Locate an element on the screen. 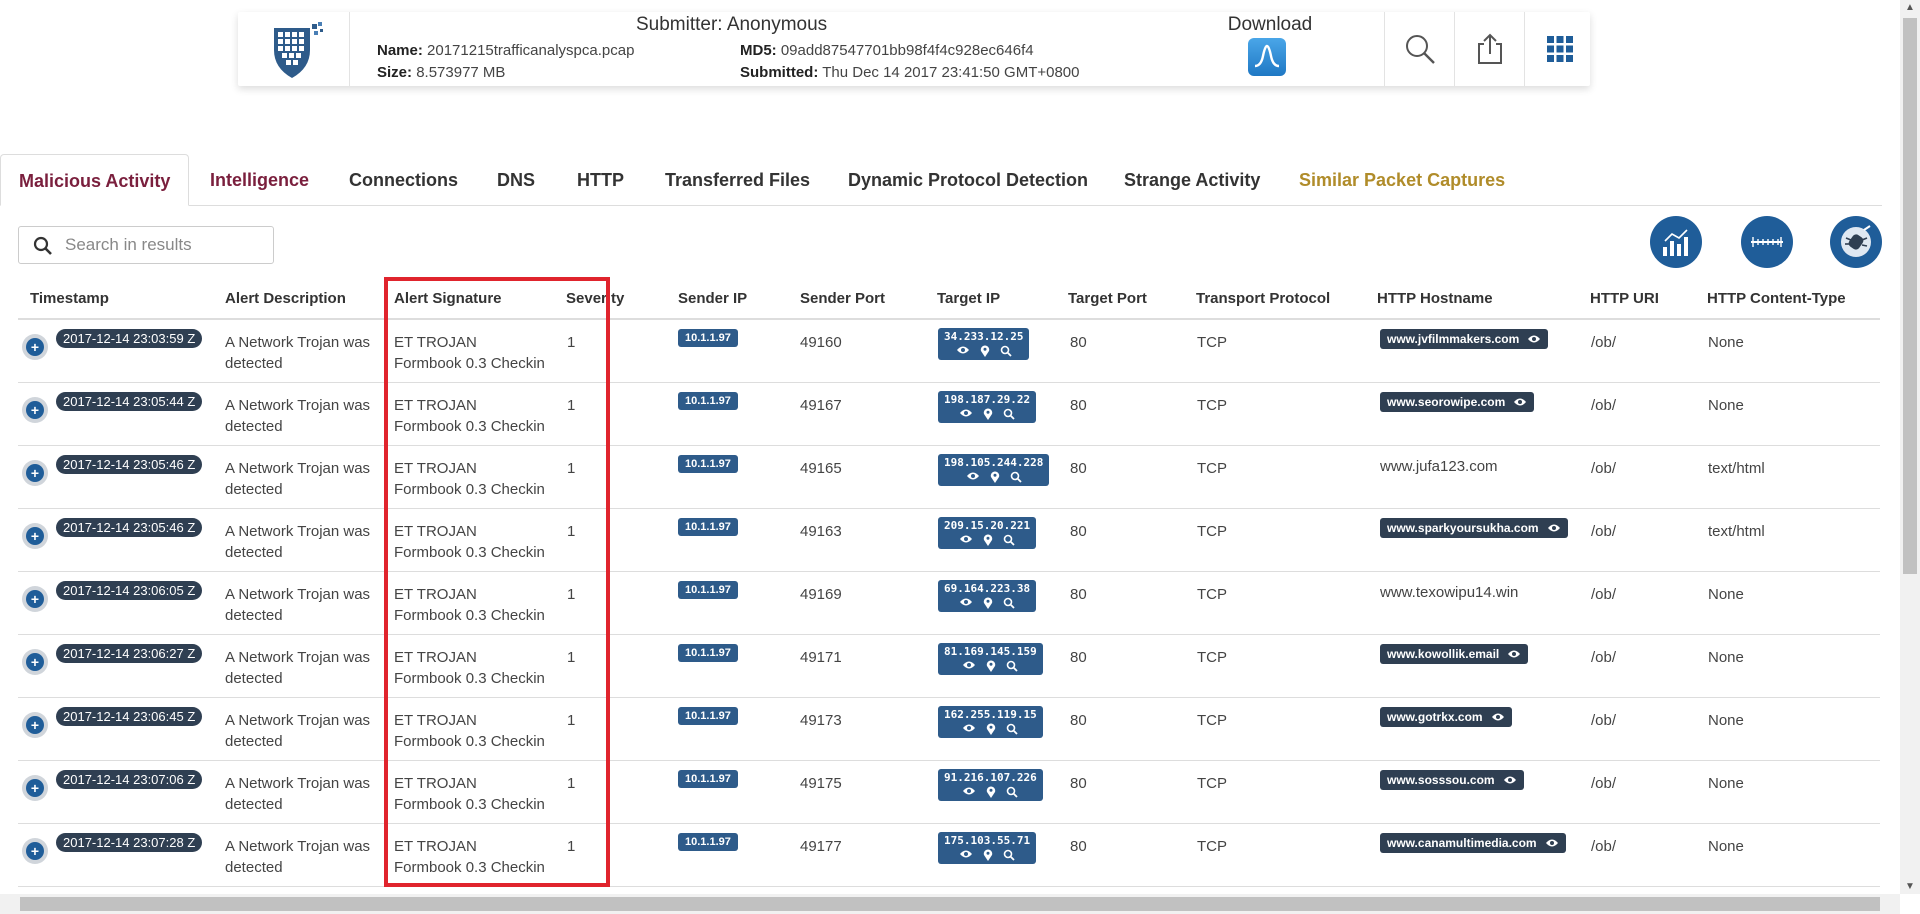  chart-view-button is located at coordinates (1676, 242).